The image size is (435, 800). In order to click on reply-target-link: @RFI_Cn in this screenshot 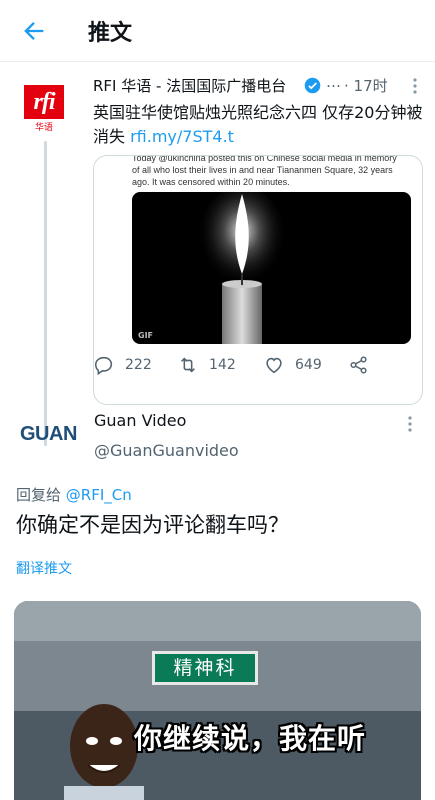, I will do `click(99, 495)`.